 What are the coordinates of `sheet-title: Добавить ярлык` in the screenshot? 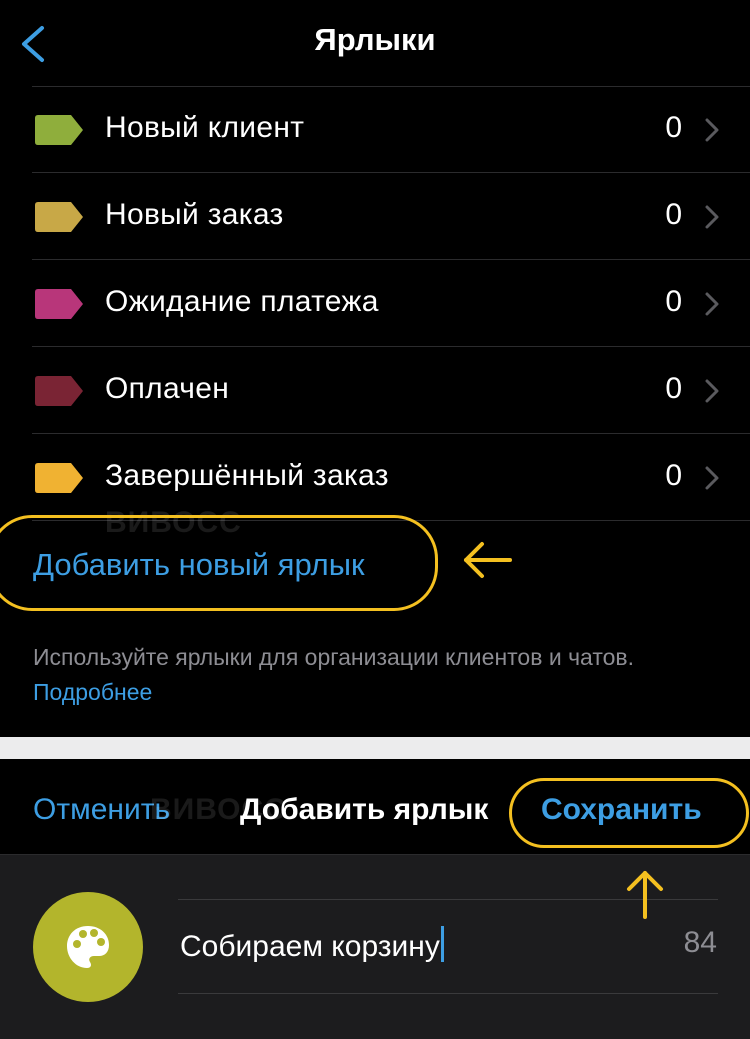 It's located at (364, 809).